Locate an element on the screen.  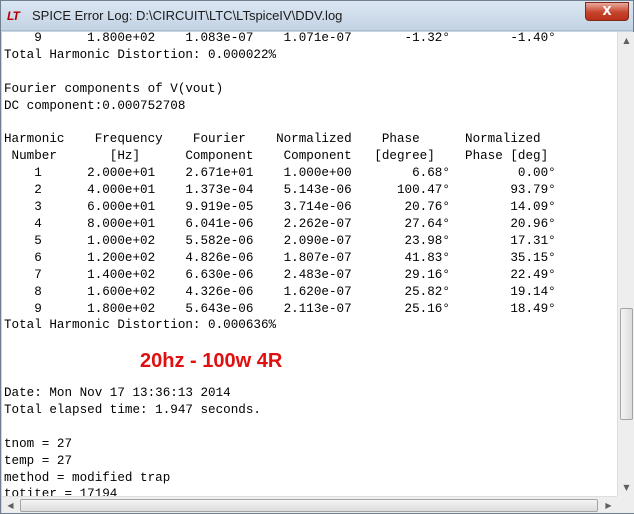
log-line: Total elapsed time: 1.947 seconds. is located at coordinates (132, 409).